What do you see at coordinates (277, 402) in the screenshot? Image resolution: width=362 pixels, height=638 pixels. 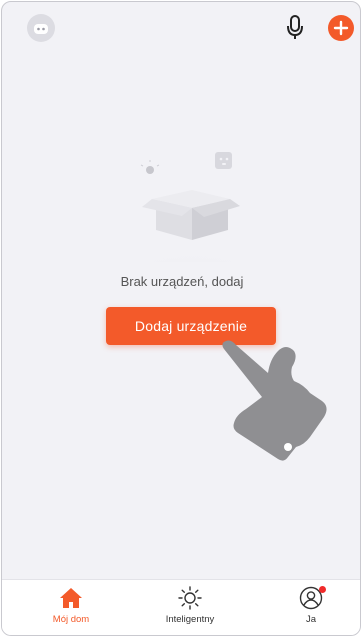 I see `pointing-hand-icon` at bounding box center [277, 402].